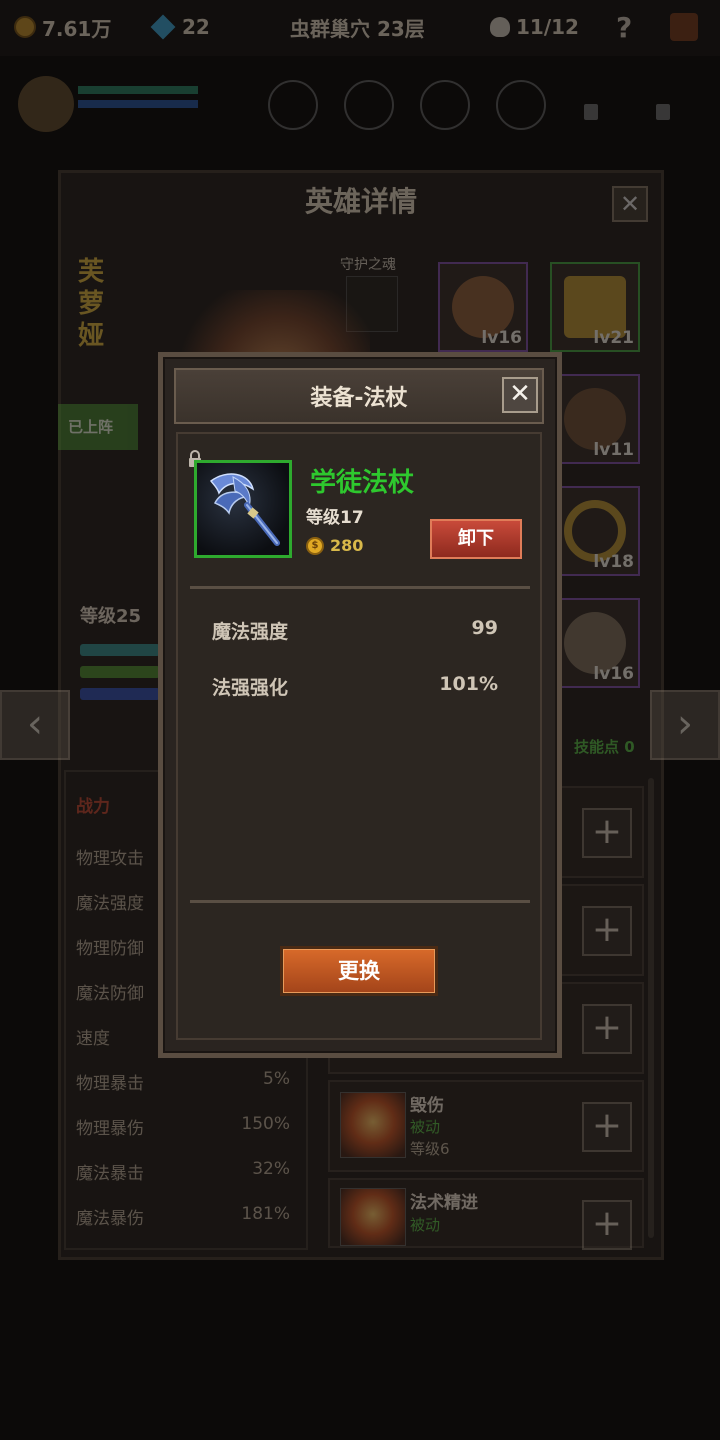 The height and width of the screenshot is (1440, 720). What do you see at coordinates (359, 398) in the screenshot?
I see `modal-title: 装备-法杖` at bounding box center [359, 398].